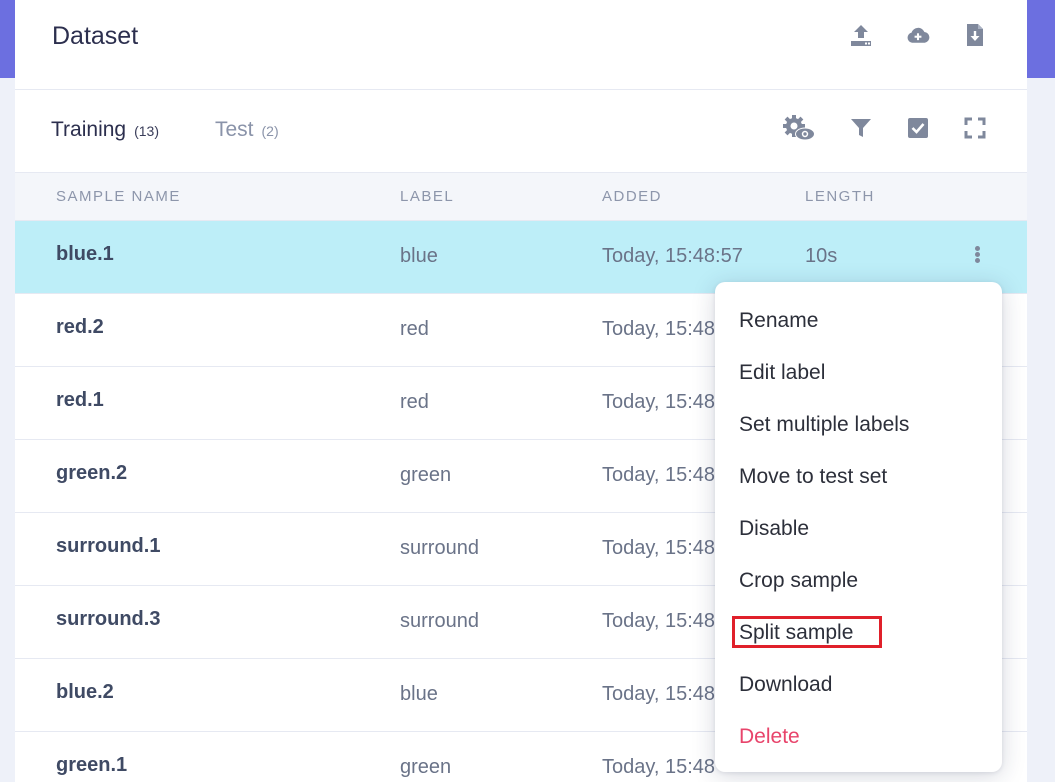 The width and height of the screenshot is (1055, 782). Describe the element at coordinates (80, 327) in the screenshot. I see `sample-name: red.2` at that location.